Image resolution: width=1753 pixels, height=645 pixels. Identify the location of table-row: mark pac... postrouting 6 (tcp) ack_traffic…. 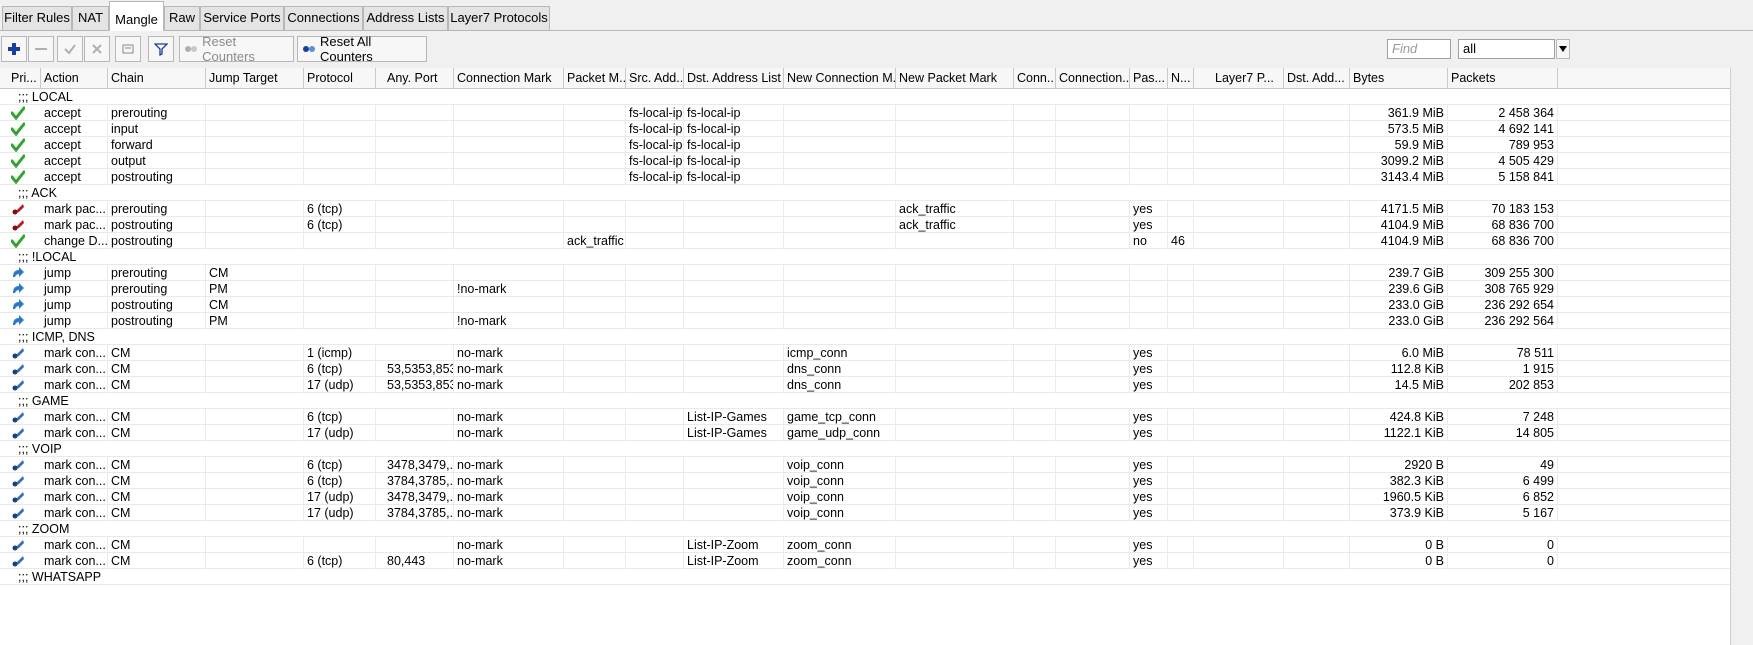
(865, 225).